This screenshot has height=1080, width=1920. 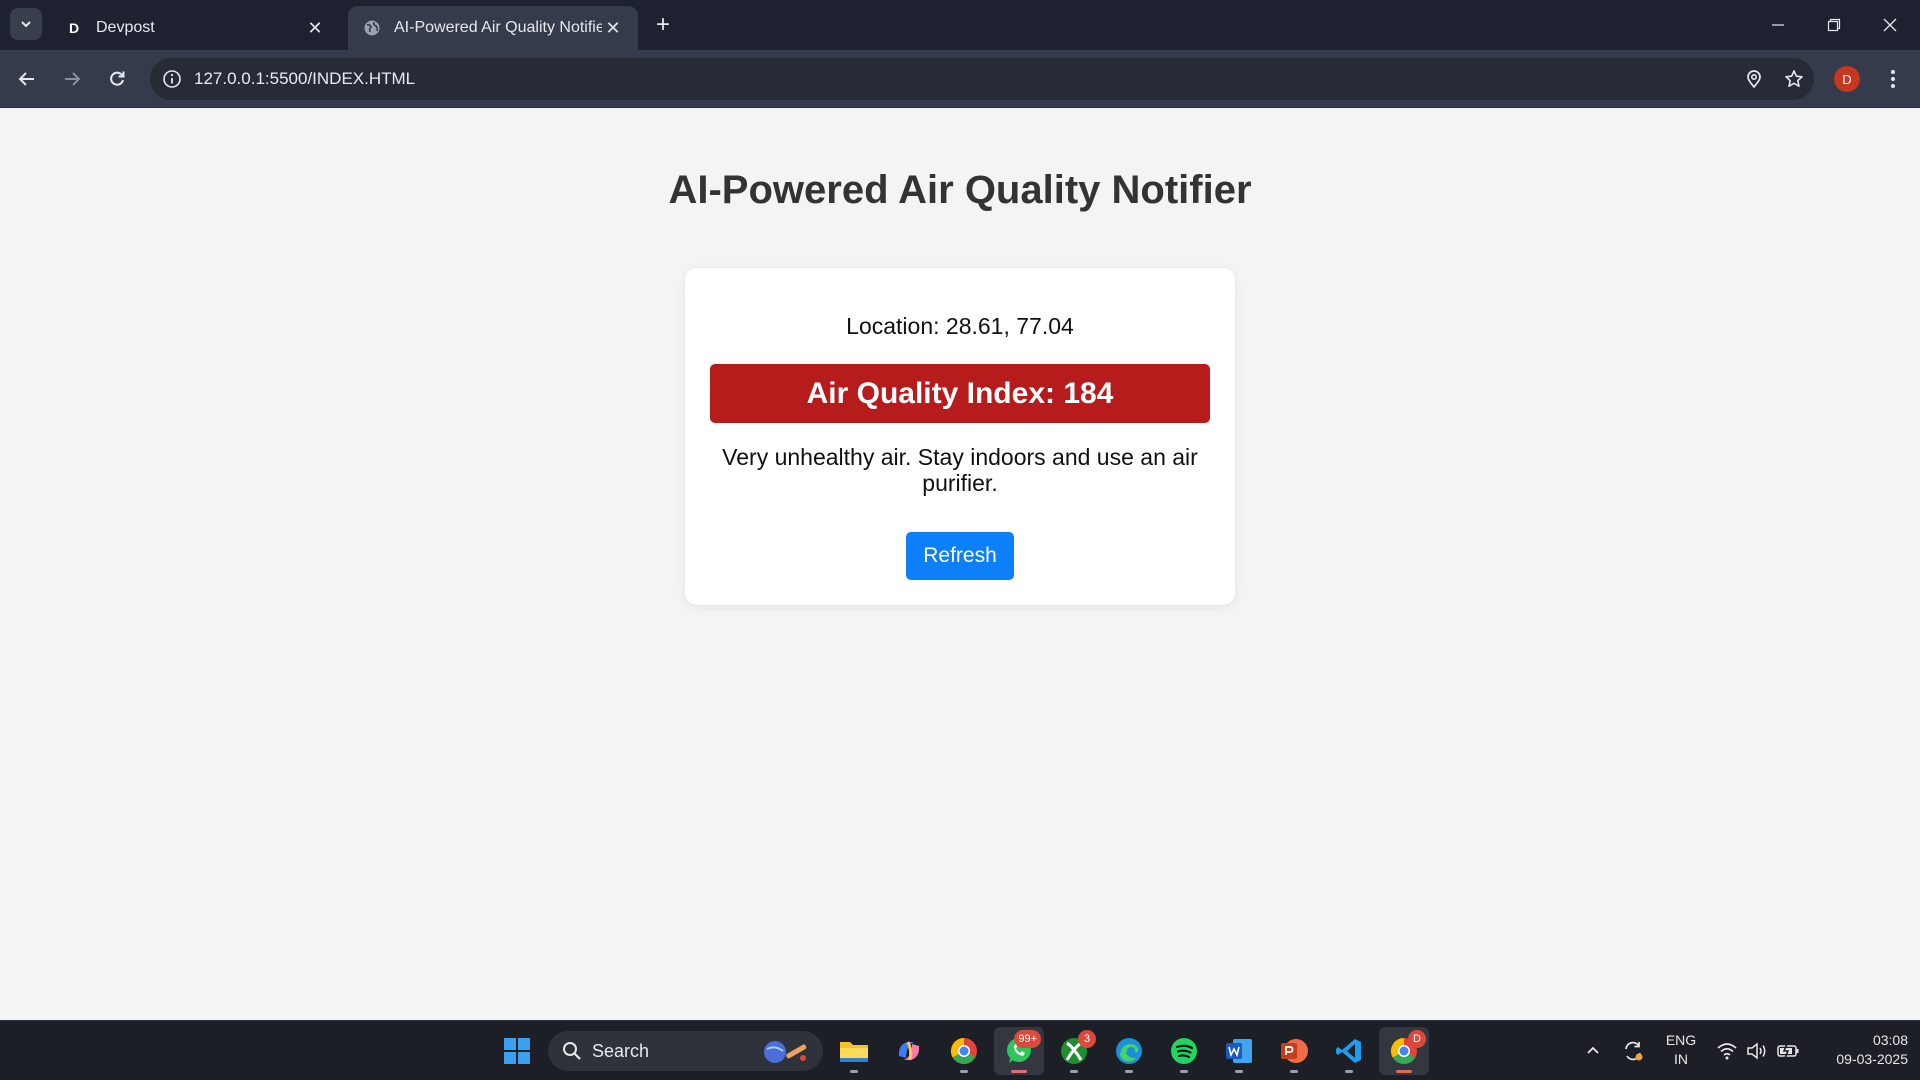 I want to click on xbox-button: 3, so click(x=1074, y=1051).